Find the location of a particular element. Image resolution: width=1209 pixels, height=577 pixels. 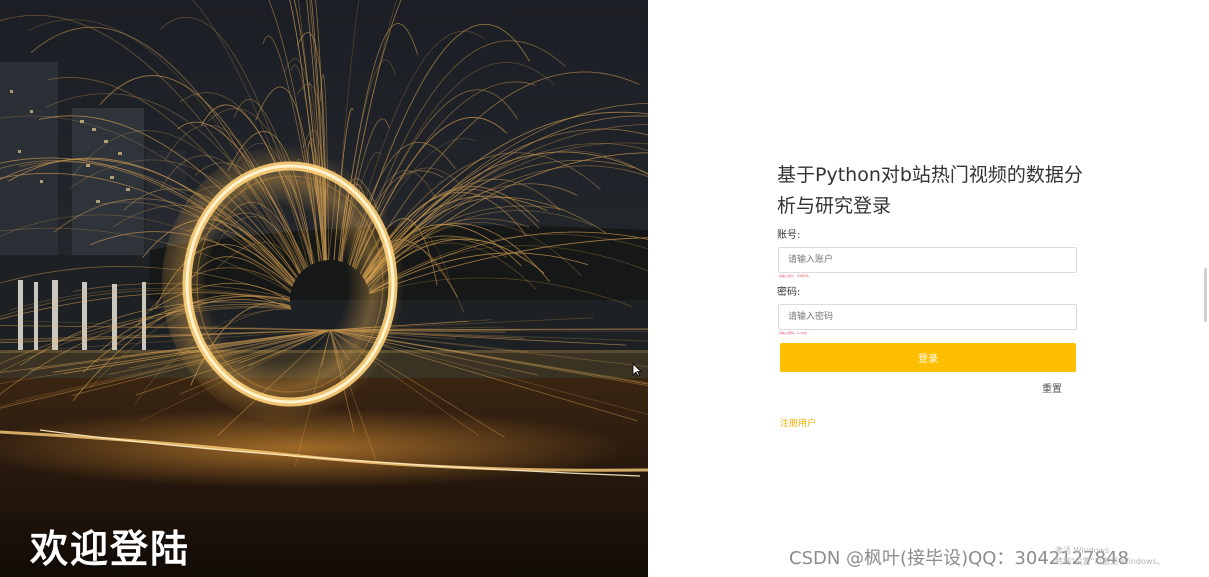

login-title: 基于Python对b站热门视频的数据分析与研究登录 is located at coordinates (930, 190).